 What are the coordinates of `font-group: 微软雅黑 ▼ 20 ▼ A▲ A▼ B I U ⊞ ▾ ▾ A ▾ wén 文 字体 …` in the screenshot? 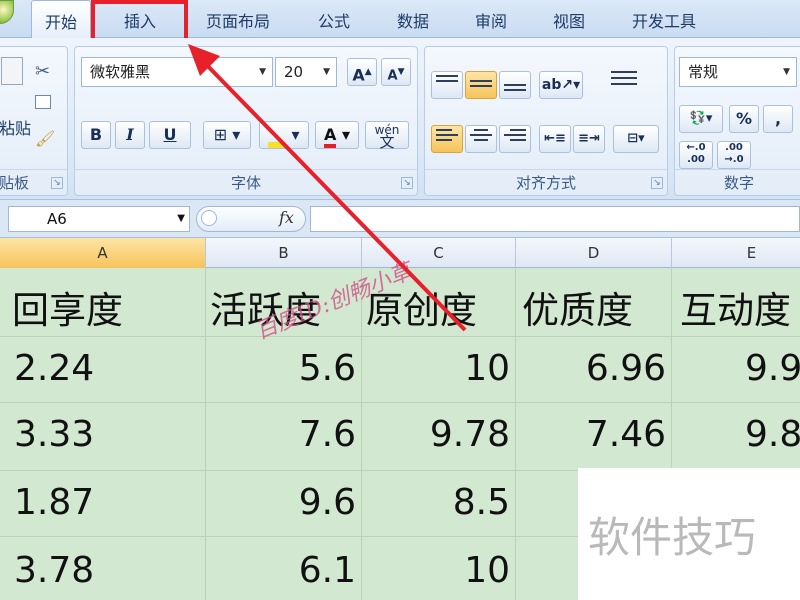 It's located at (246, 121).